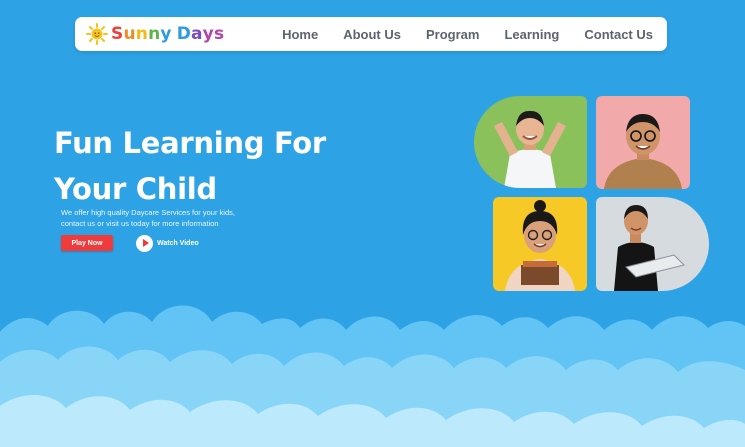  I want to click on nav-contact-us: Contact Us, so click(618, 34).